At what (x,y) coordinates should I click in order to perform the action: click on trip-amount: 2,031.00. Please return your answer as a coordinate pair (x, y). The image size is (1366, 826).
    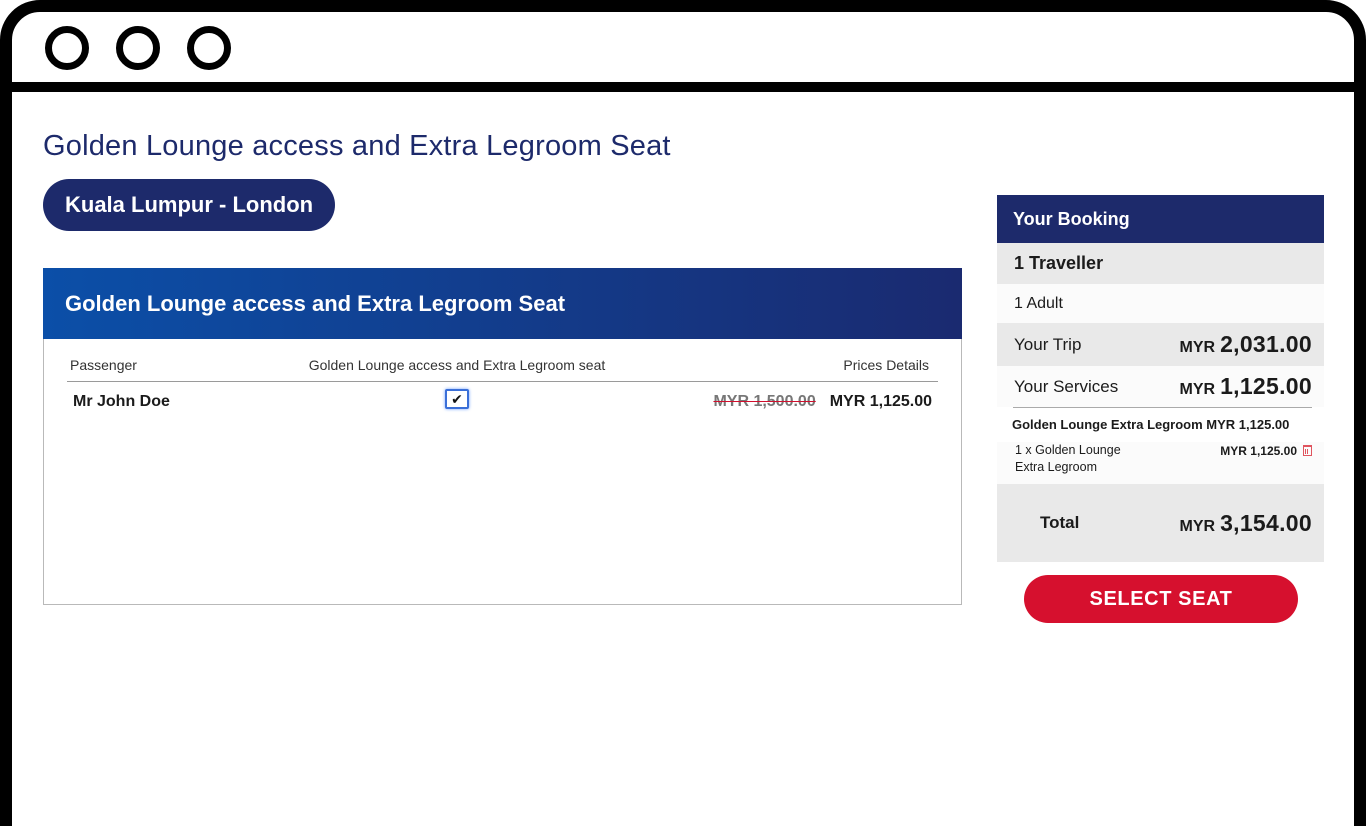
    Looking at the image, I should click on (1266, 344).